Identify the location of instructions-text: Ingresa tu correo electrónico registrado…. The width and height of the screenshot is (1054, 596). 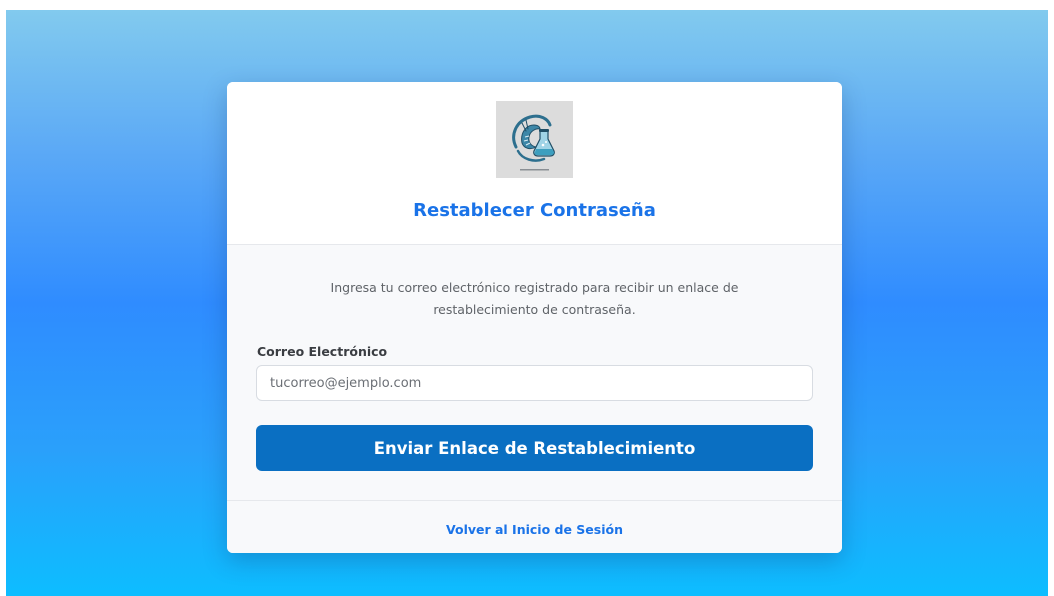
(534, 298).